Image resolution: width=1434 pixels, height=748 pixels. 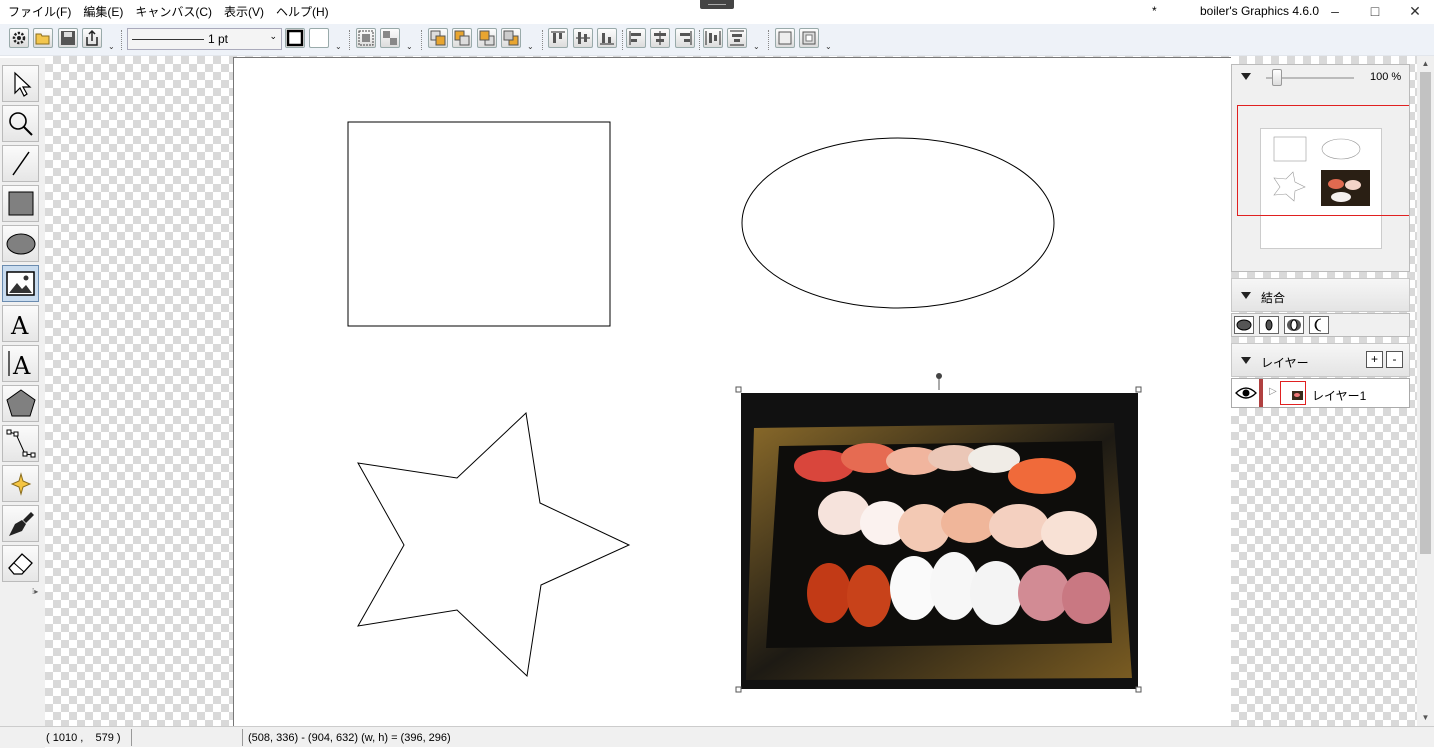 I want to click on minimize-button: –, so click(x=1335, y=12).